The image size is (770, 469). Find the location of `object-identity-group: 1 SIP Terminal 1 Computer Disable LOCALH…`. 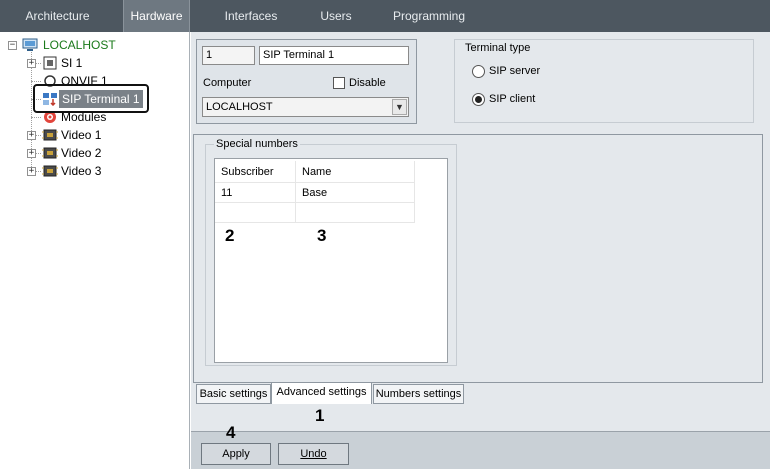

object-identity-group: 1 SIP Terminal 1 Computer Disable LOCALH… is located at coordinates (306, 81).